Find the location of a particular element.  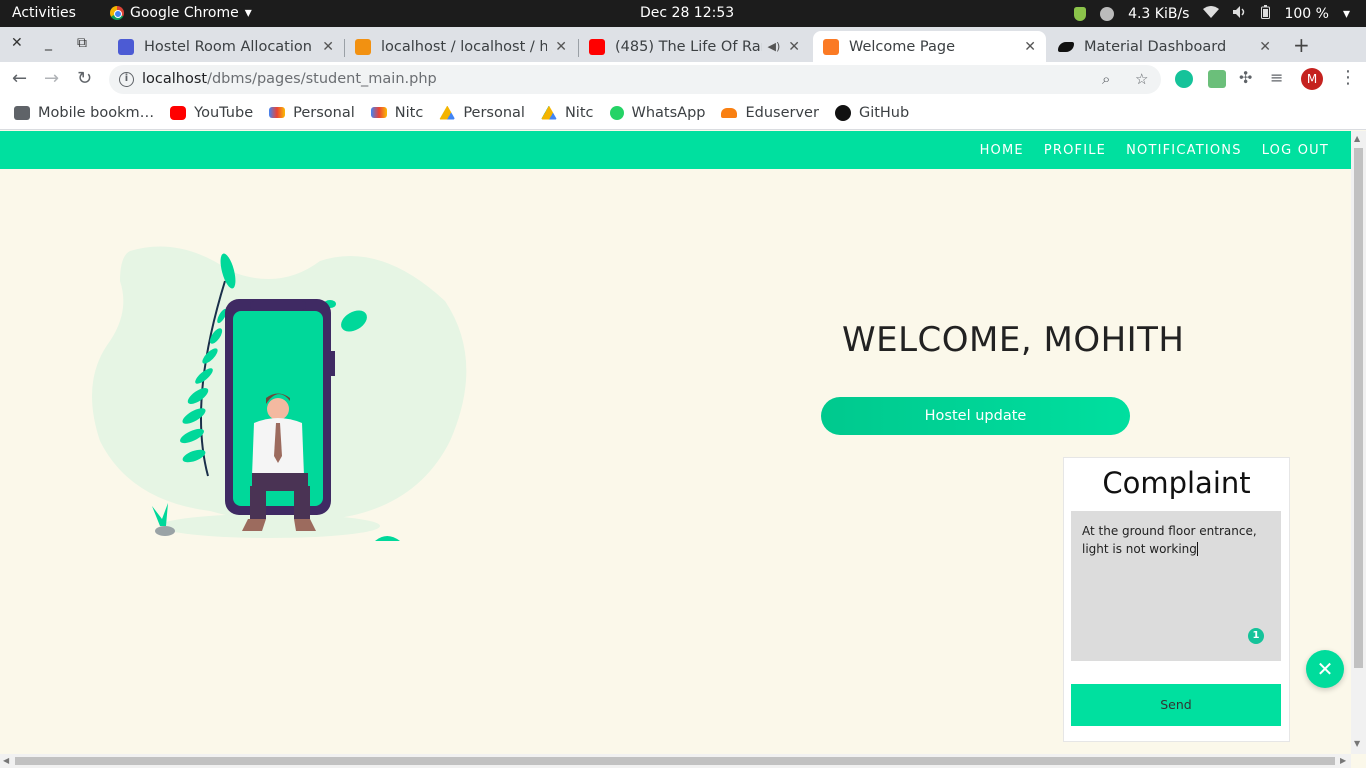

vertical-scrollbar: ▲ ▼ is located at coordinates (1358, 442).